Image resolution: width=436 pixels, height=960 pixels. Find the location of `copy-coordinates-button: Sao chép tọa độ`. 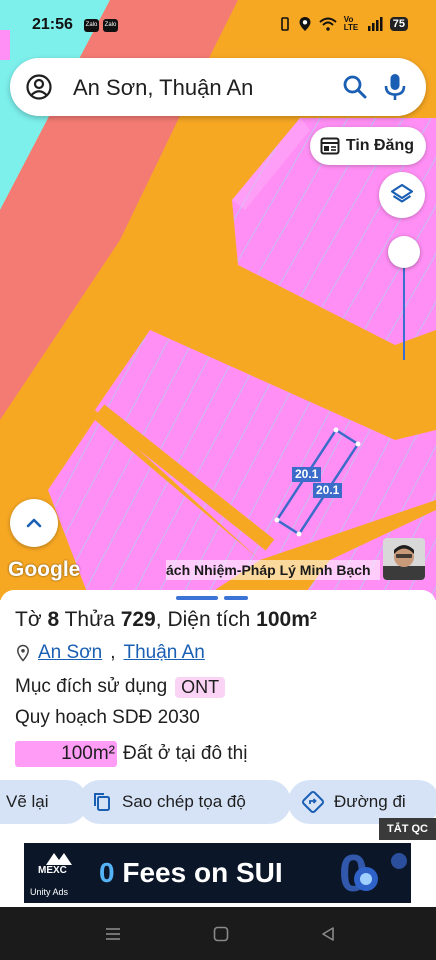

copy-coordinates-button: Sao chép tọa độ is located at coordinates (184, 802).